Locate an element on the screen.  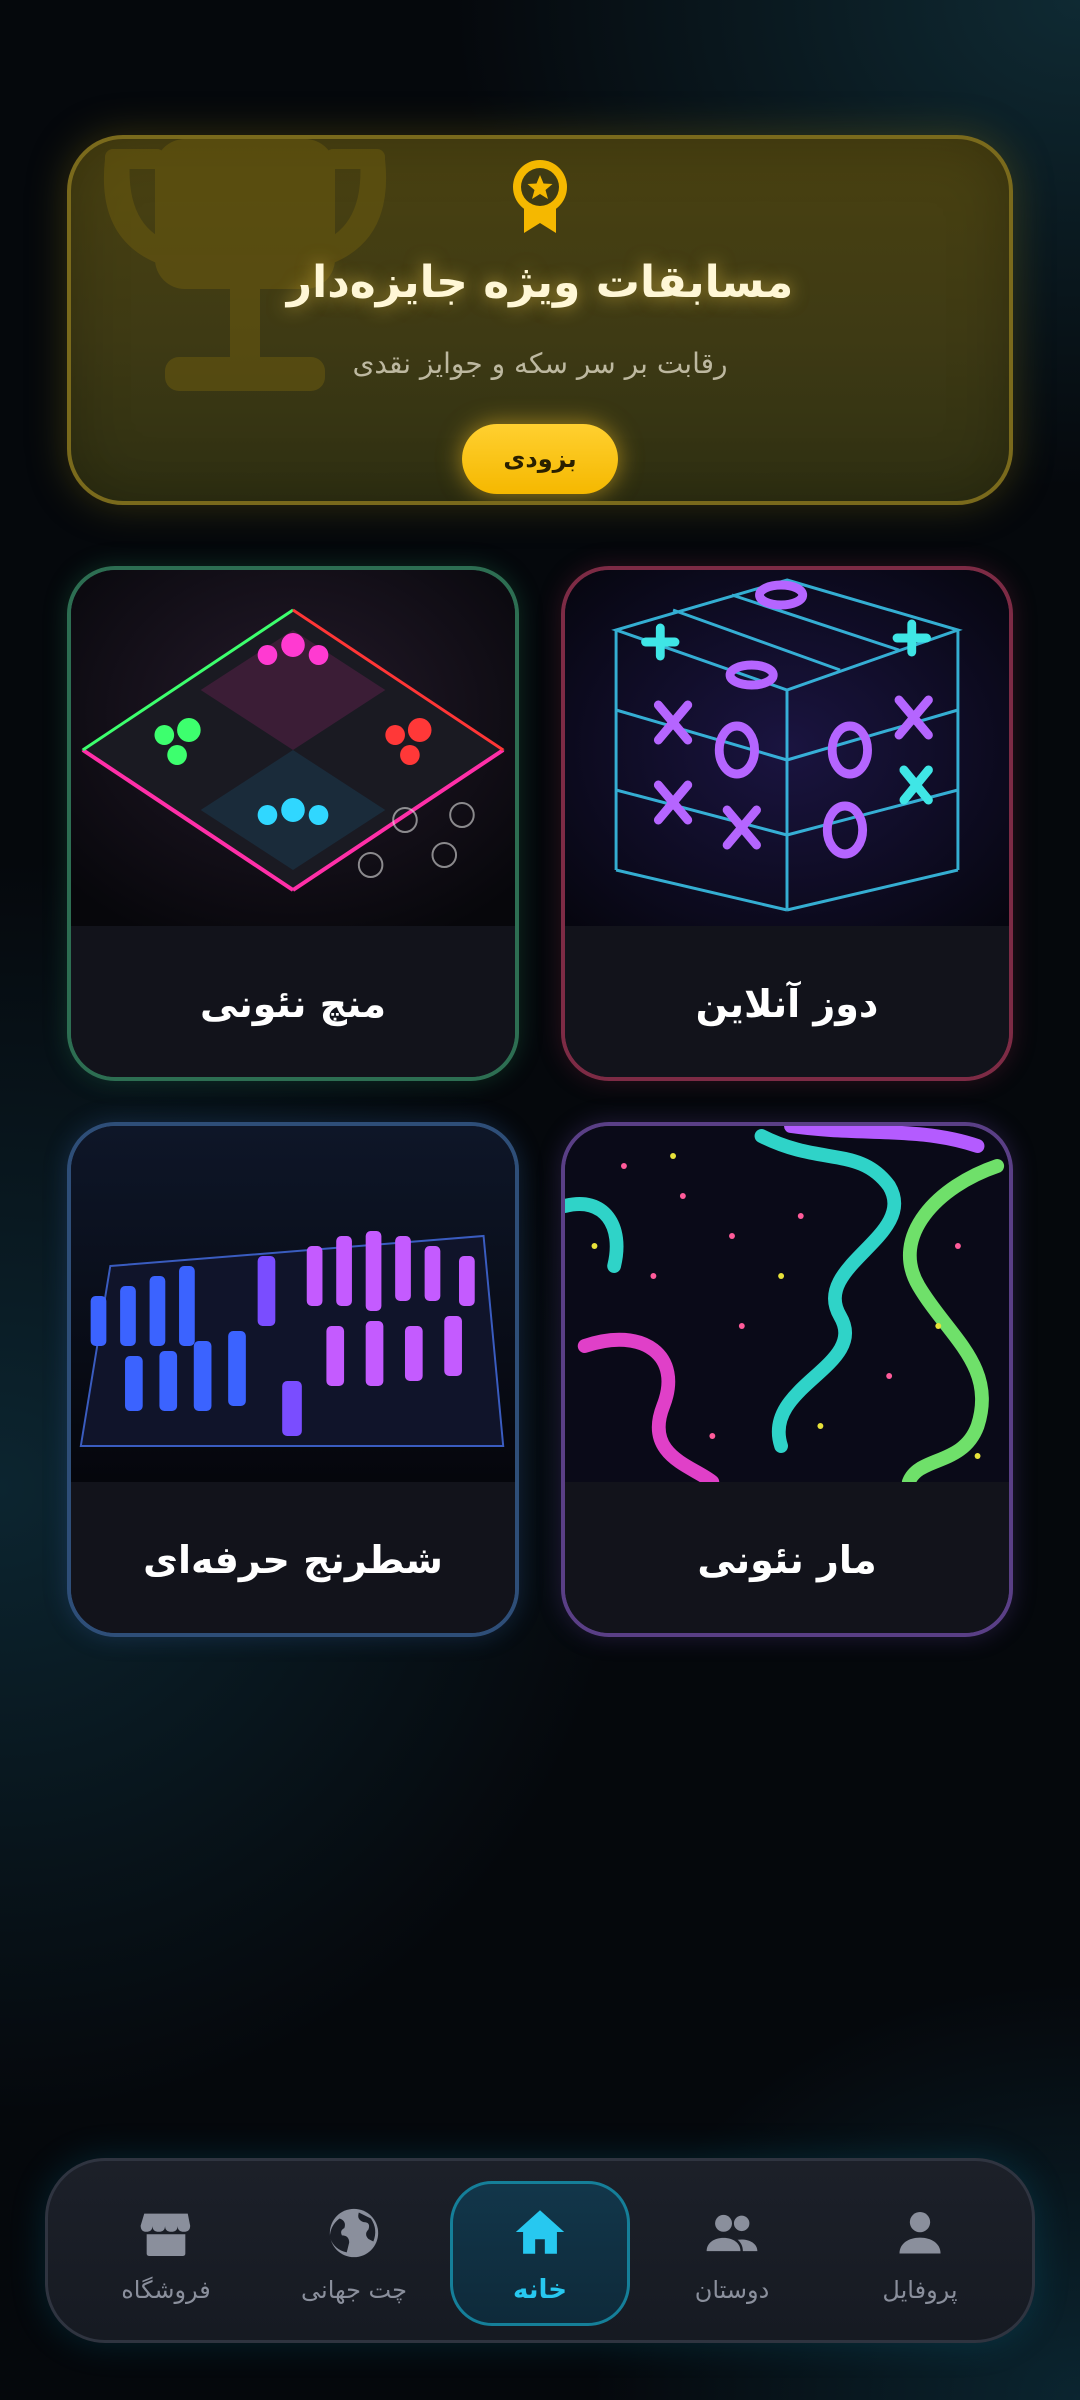
banner-subtitle: رقابت بر سر سکه و جوایز نقدی is located at coordinates (540, 363).